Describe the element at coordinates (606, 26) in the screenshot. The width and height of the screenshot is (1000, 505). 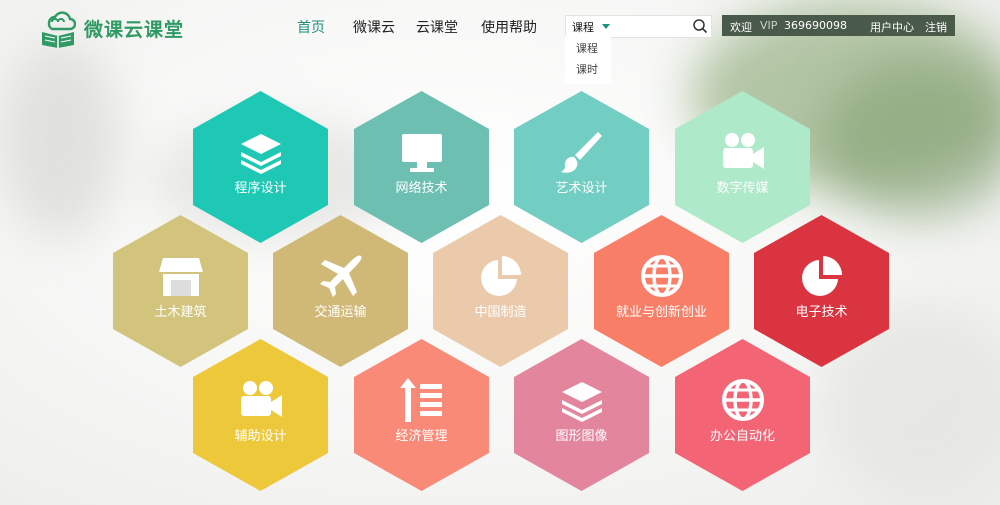
I see `chevron-down-icon` at that location.